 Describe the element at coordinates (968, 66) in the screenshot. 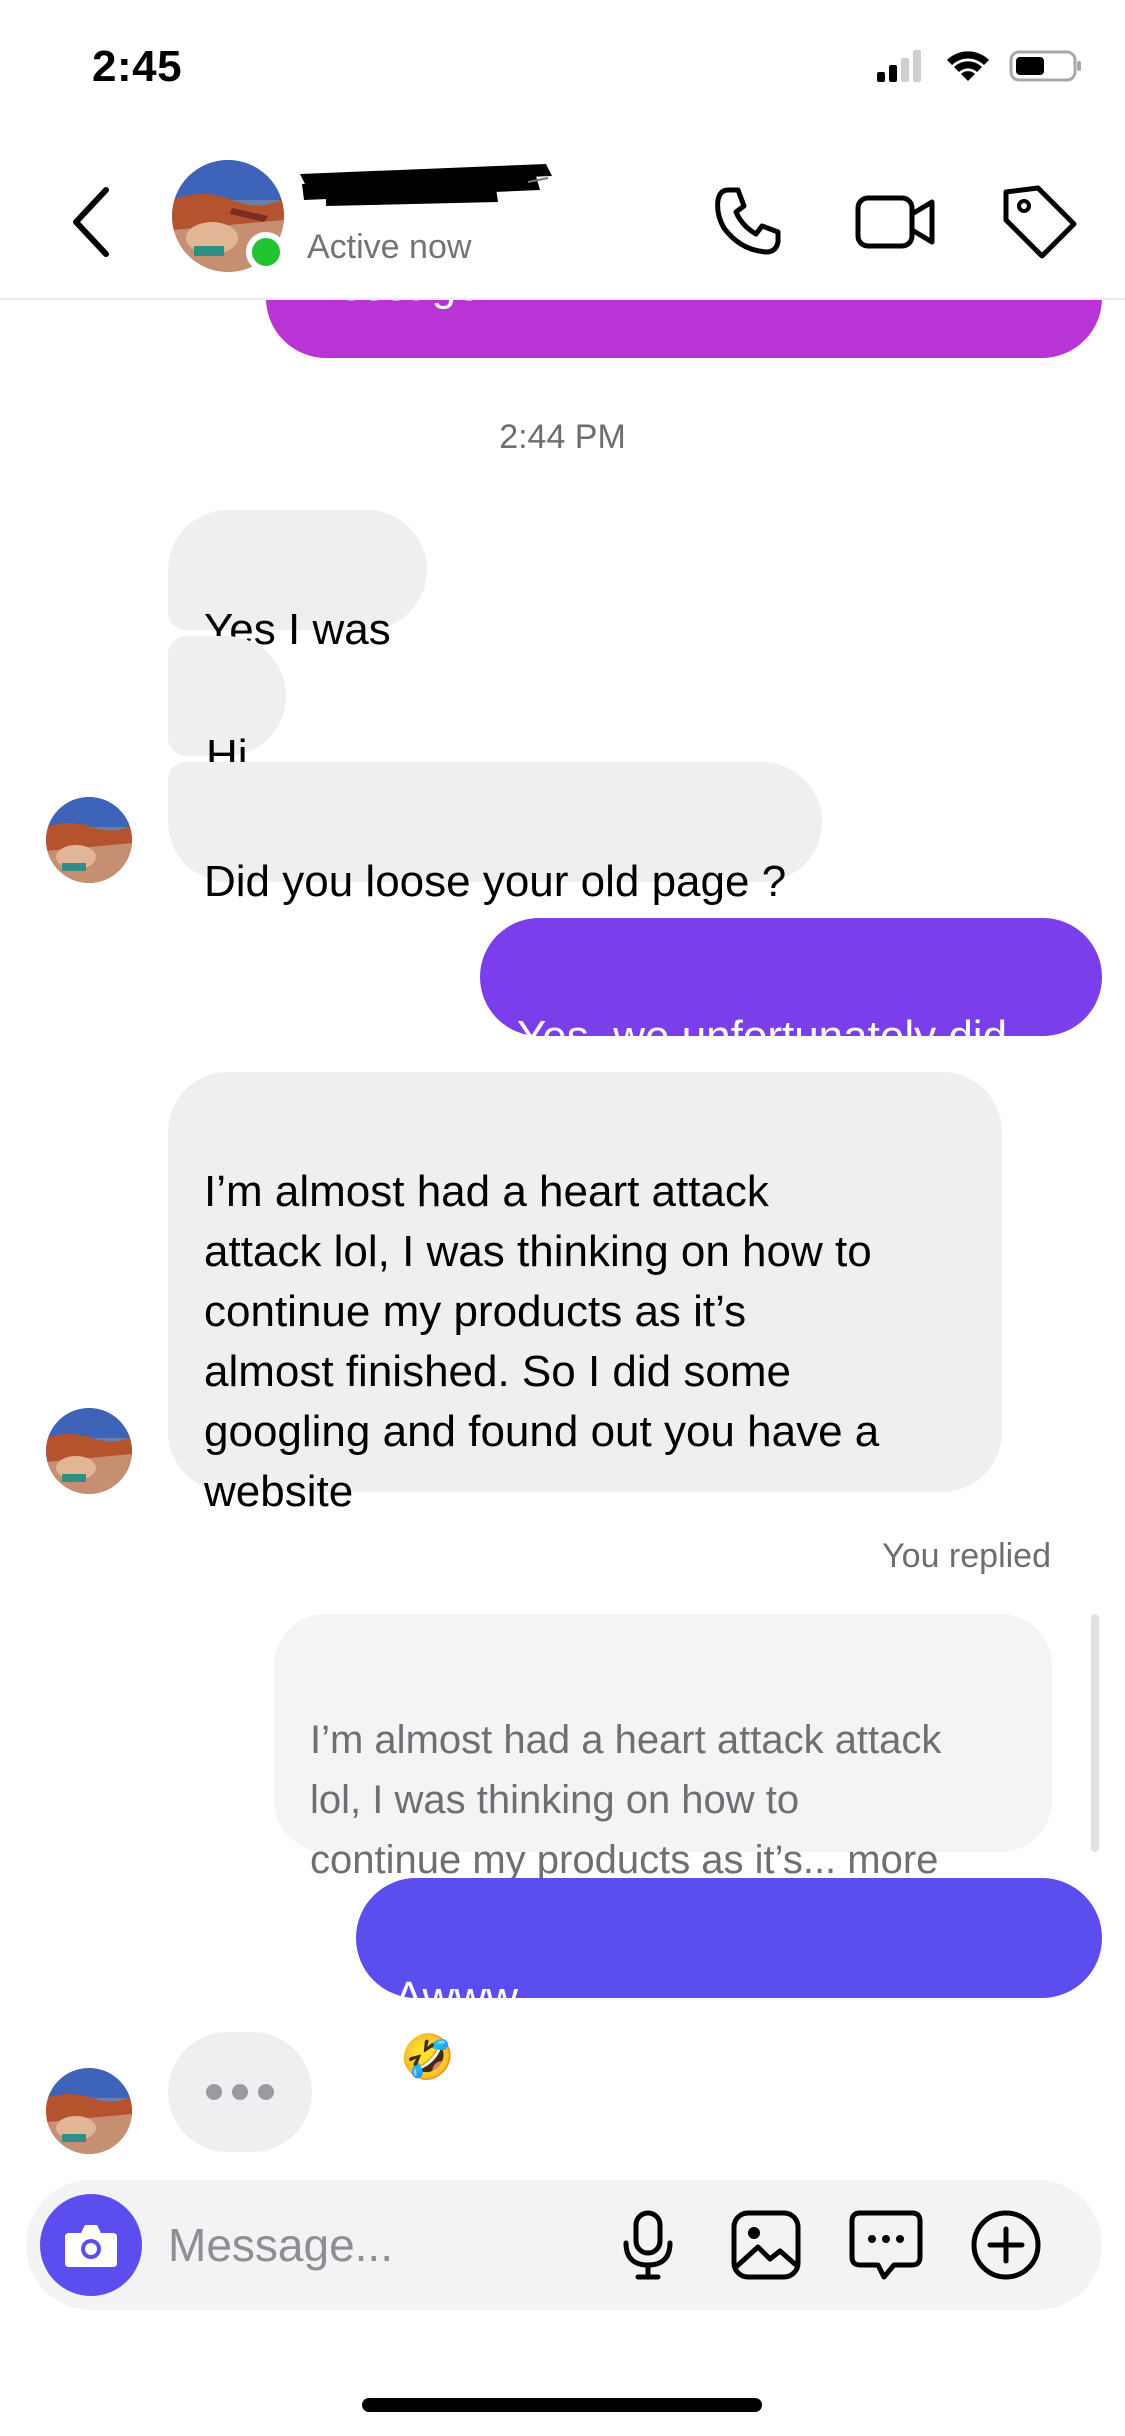

I see `wifi-icon` at that location.